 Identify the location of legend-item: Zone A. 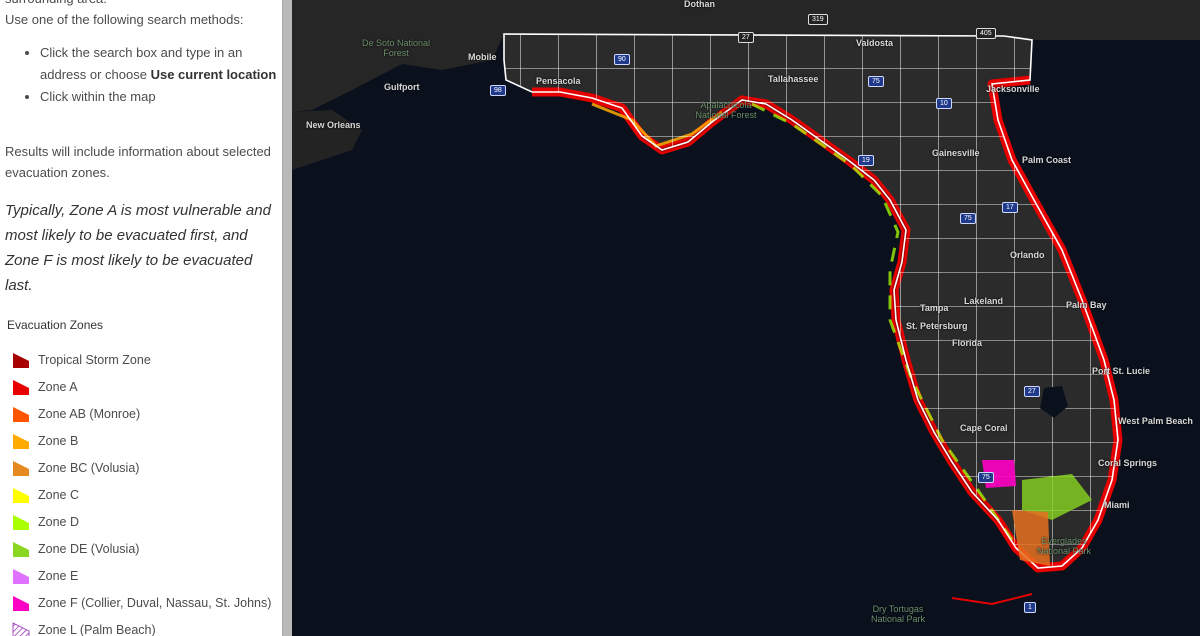
(141, 386).